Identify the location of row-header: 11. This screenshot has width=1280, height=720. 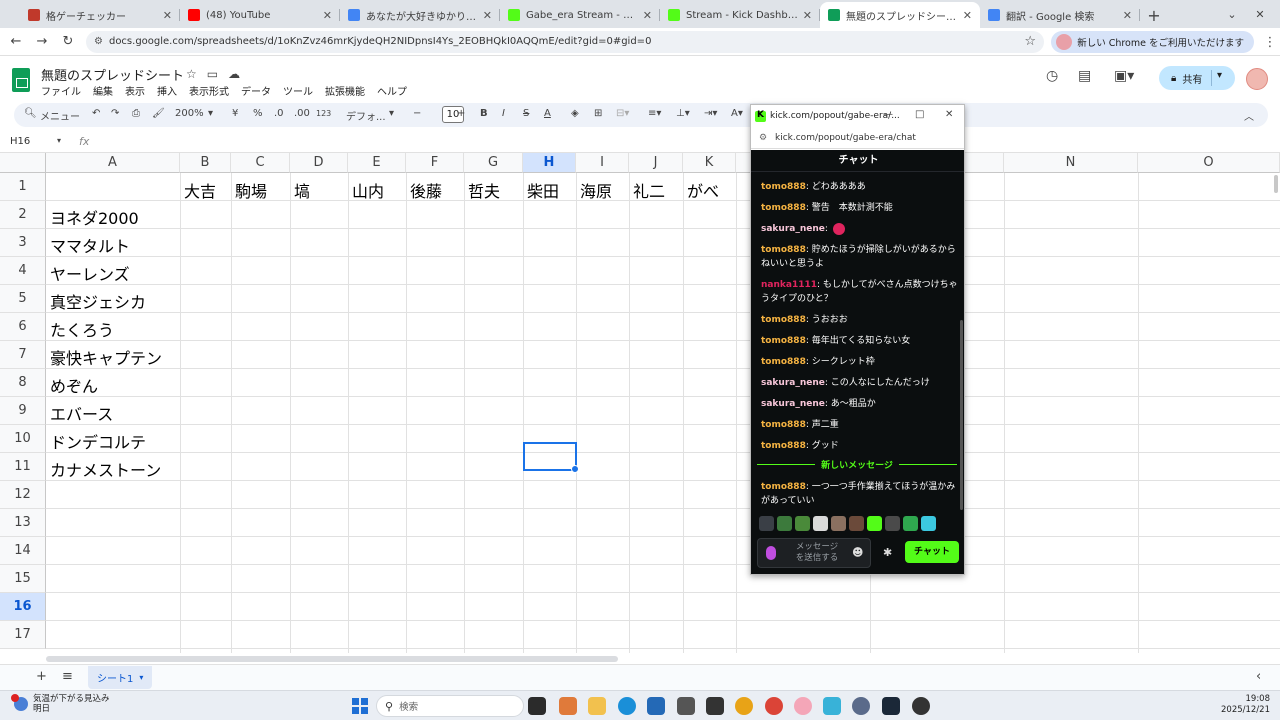
(23, 467).